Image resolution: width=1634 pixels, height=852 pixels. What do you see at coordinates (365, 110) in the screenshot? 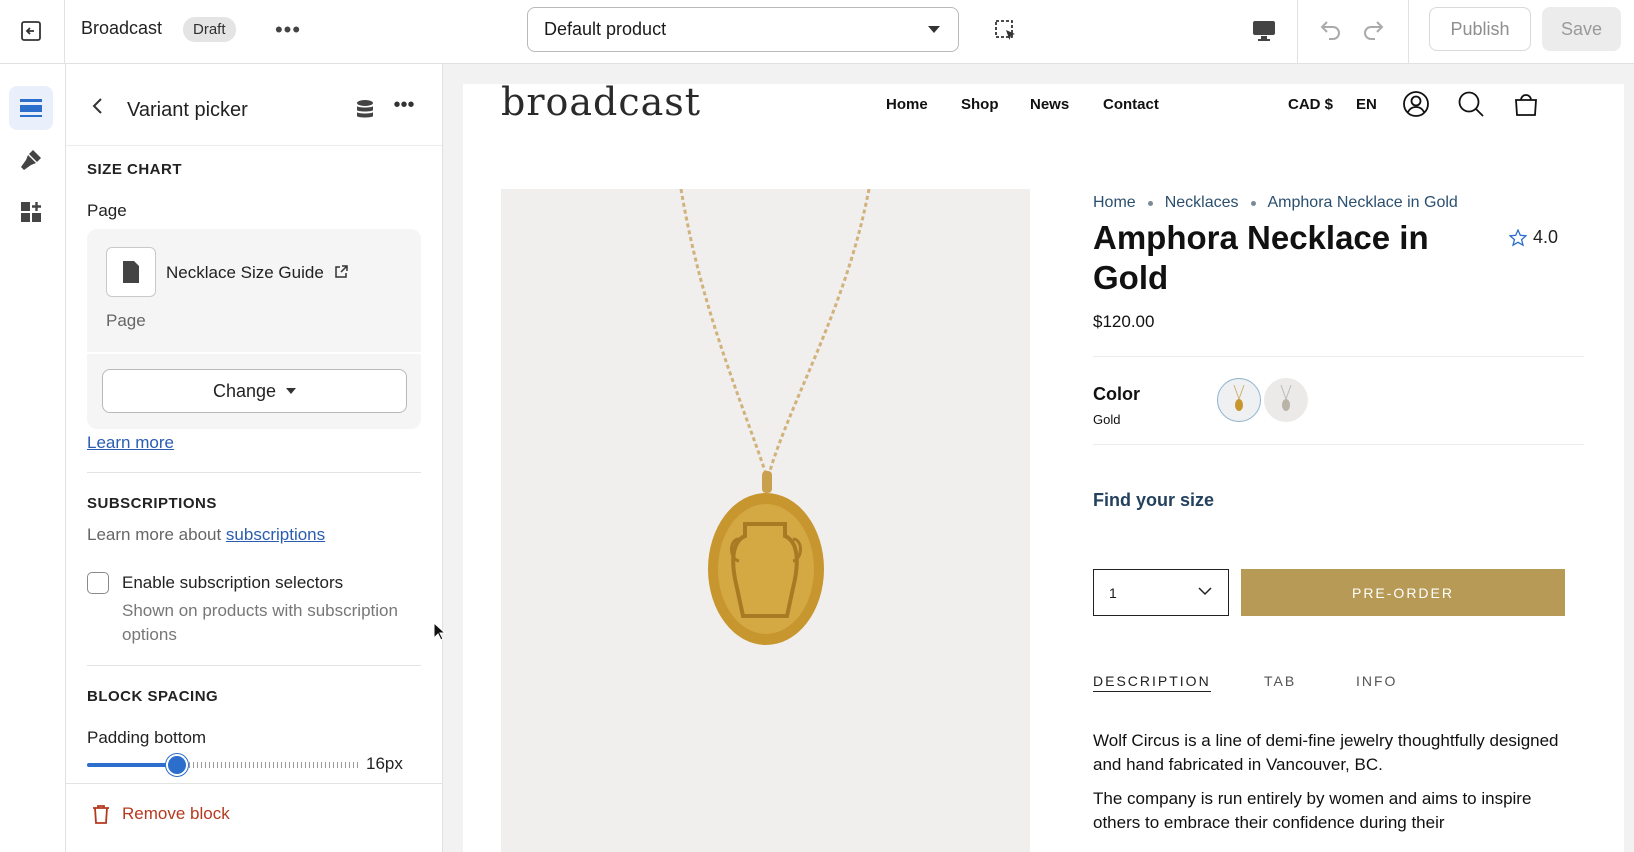
I see `dynamic-source-icon` at bounding box center [365, 110].